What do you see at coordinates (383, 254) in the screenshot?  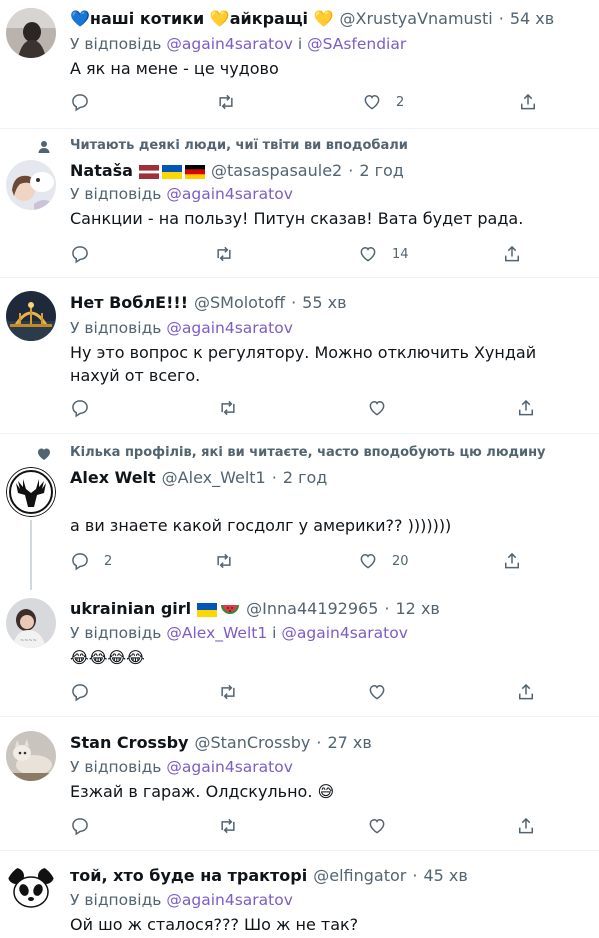 I see `like-button: 14` at bounding box center [383, 254].